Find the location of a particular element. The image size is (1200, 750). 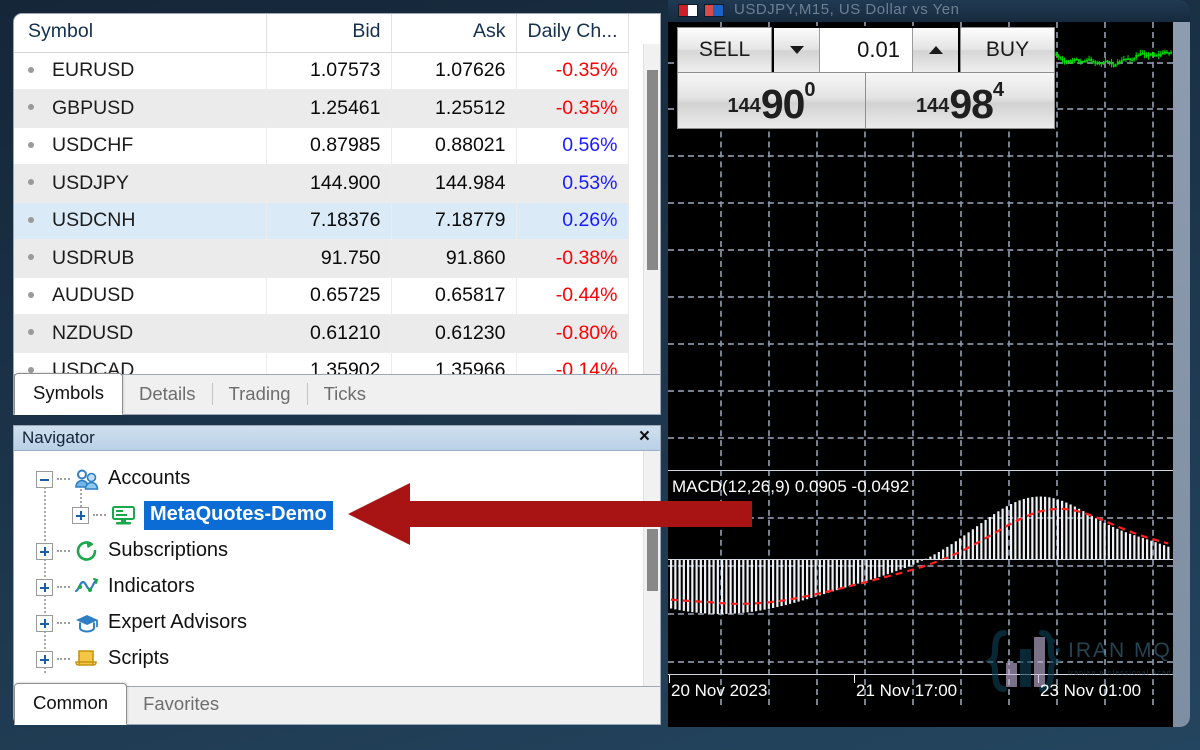

volume-input: 0.01 is located at coordinates (866, 50).